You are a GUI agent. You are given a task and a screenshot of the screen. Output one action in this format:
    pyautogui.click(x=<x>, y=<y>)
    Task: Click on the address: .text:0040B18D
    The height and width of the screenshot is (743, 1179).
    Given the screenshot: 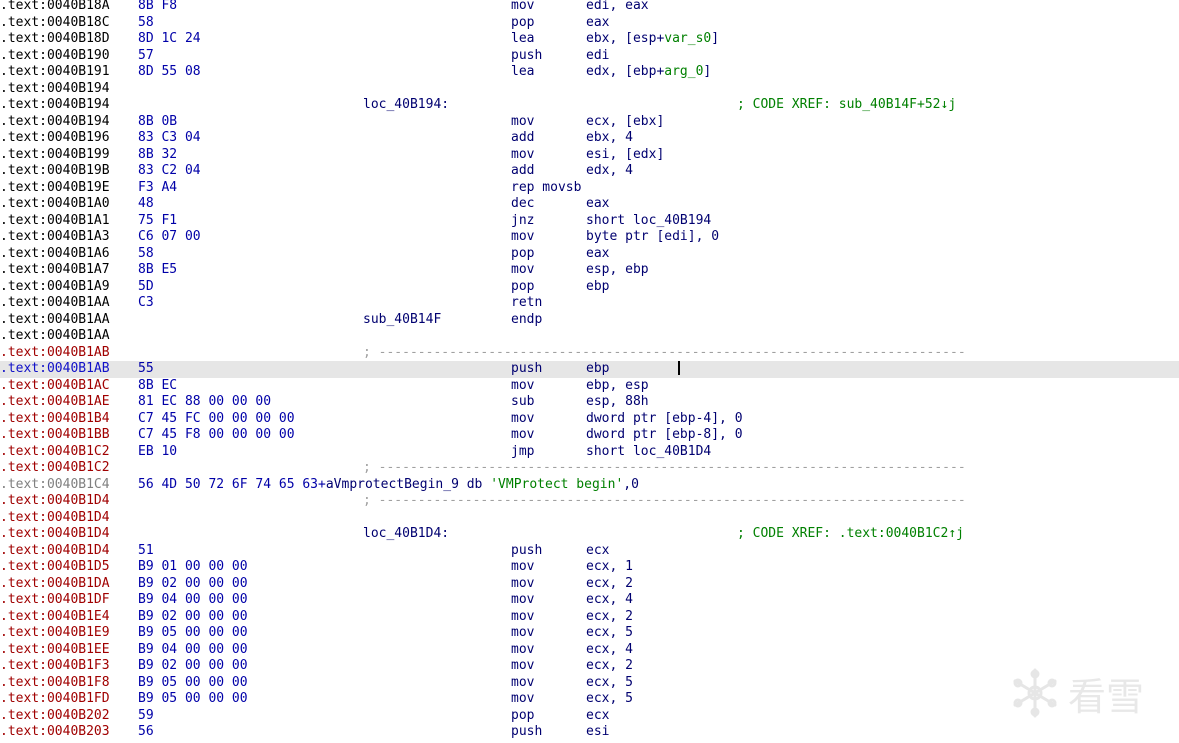 What is the action you would take?
    pyautogui.click(x=55, y=38)
    